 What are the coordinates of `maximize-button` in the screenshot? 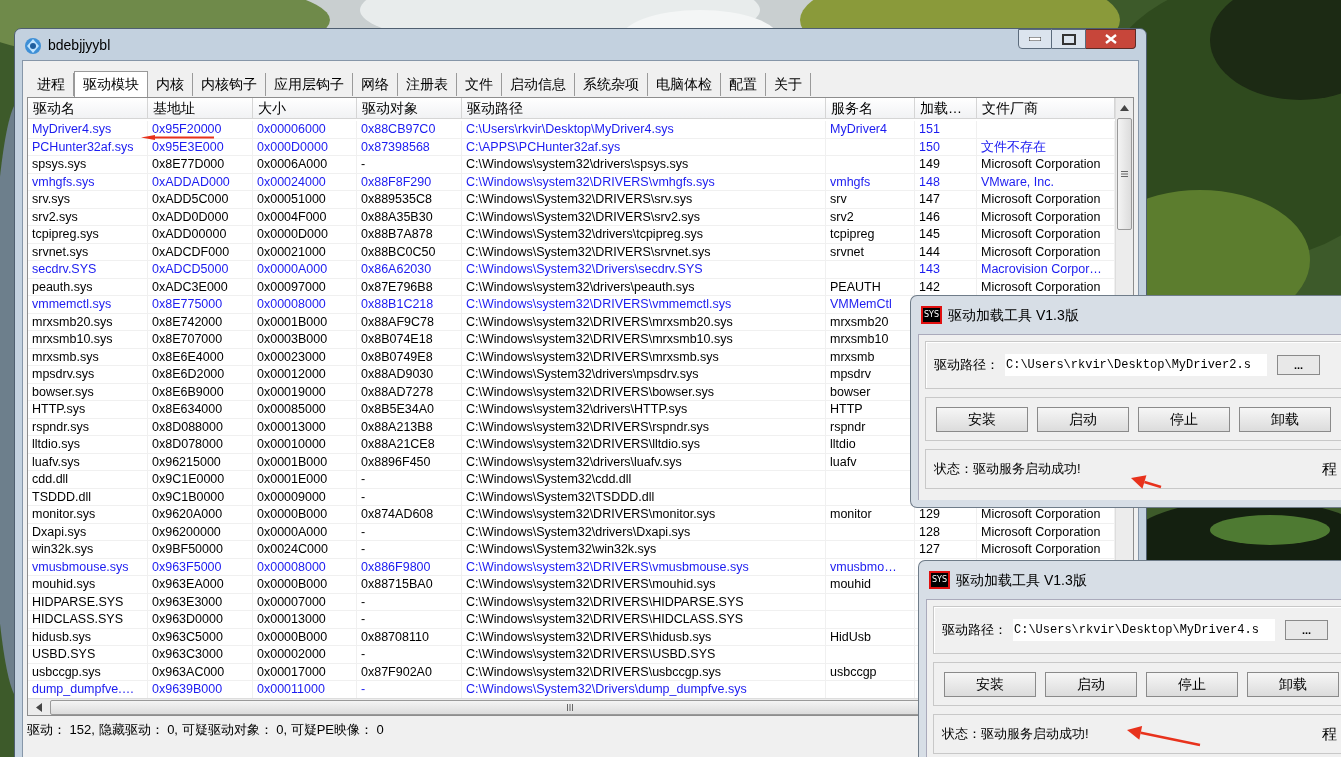 It's located at (1069, 39).